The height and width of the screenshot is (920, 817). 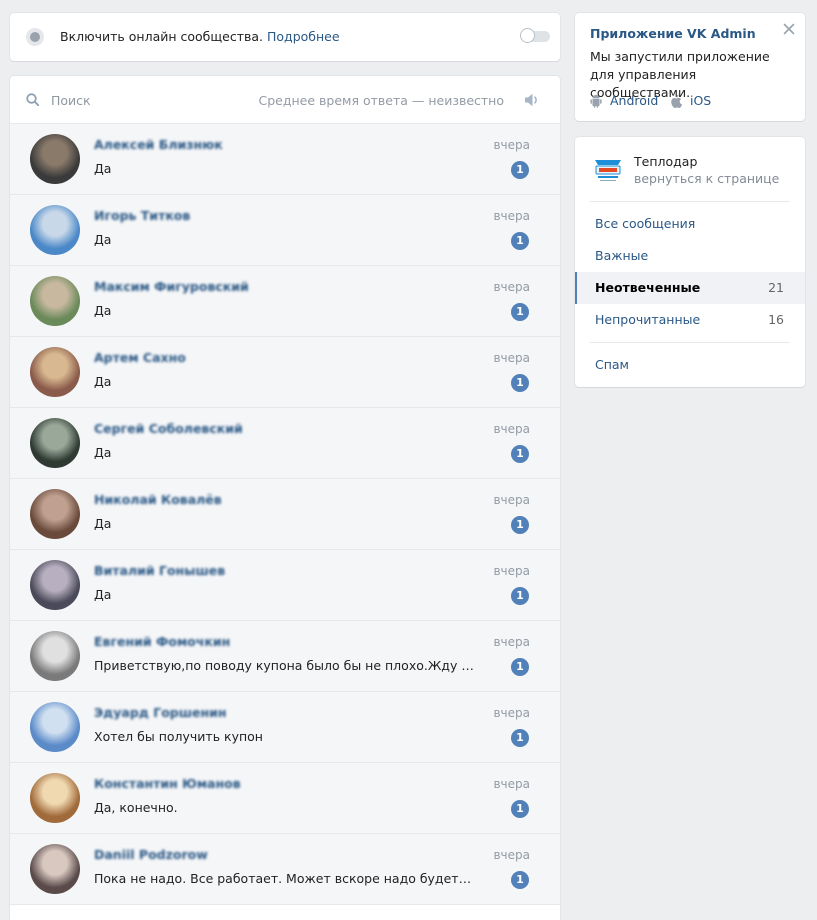 I want to click on menu-item-count: 21, so click(x=776, y=287).